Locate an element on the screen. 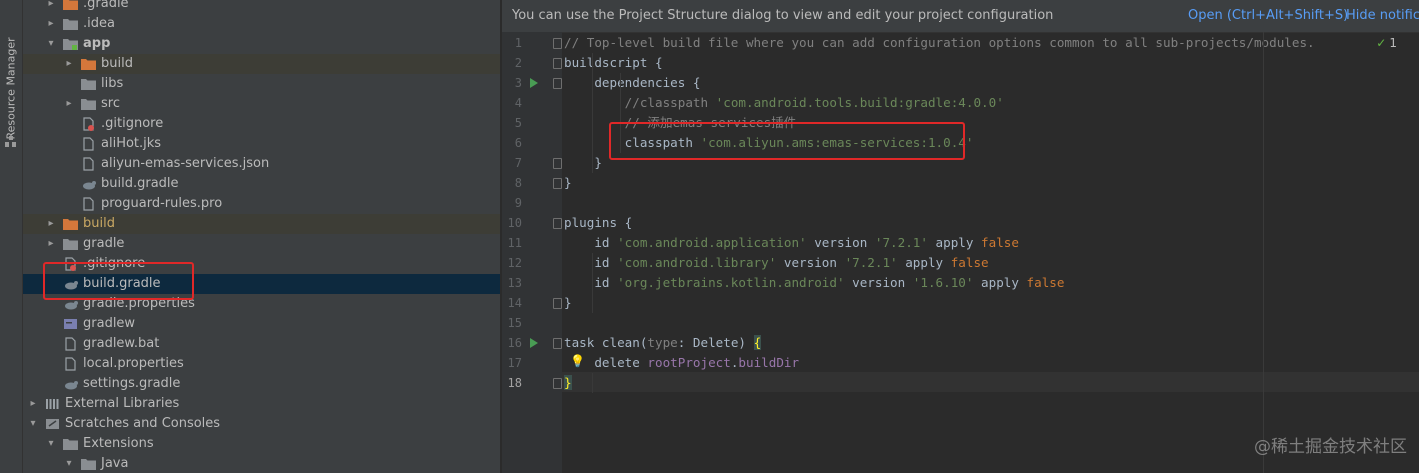  tree-item-label: build is located at coordinates (99, 223).